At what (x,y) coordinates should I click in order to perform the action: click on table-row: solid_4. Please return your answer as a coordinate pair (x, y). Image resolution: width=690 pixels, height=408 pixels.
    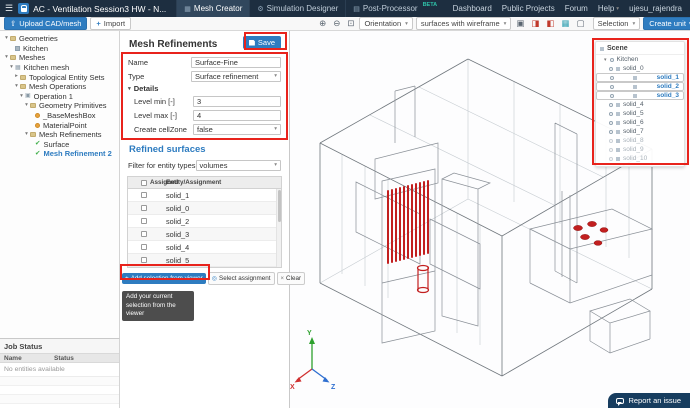
    Looking at the image, I should click on (204, 247).